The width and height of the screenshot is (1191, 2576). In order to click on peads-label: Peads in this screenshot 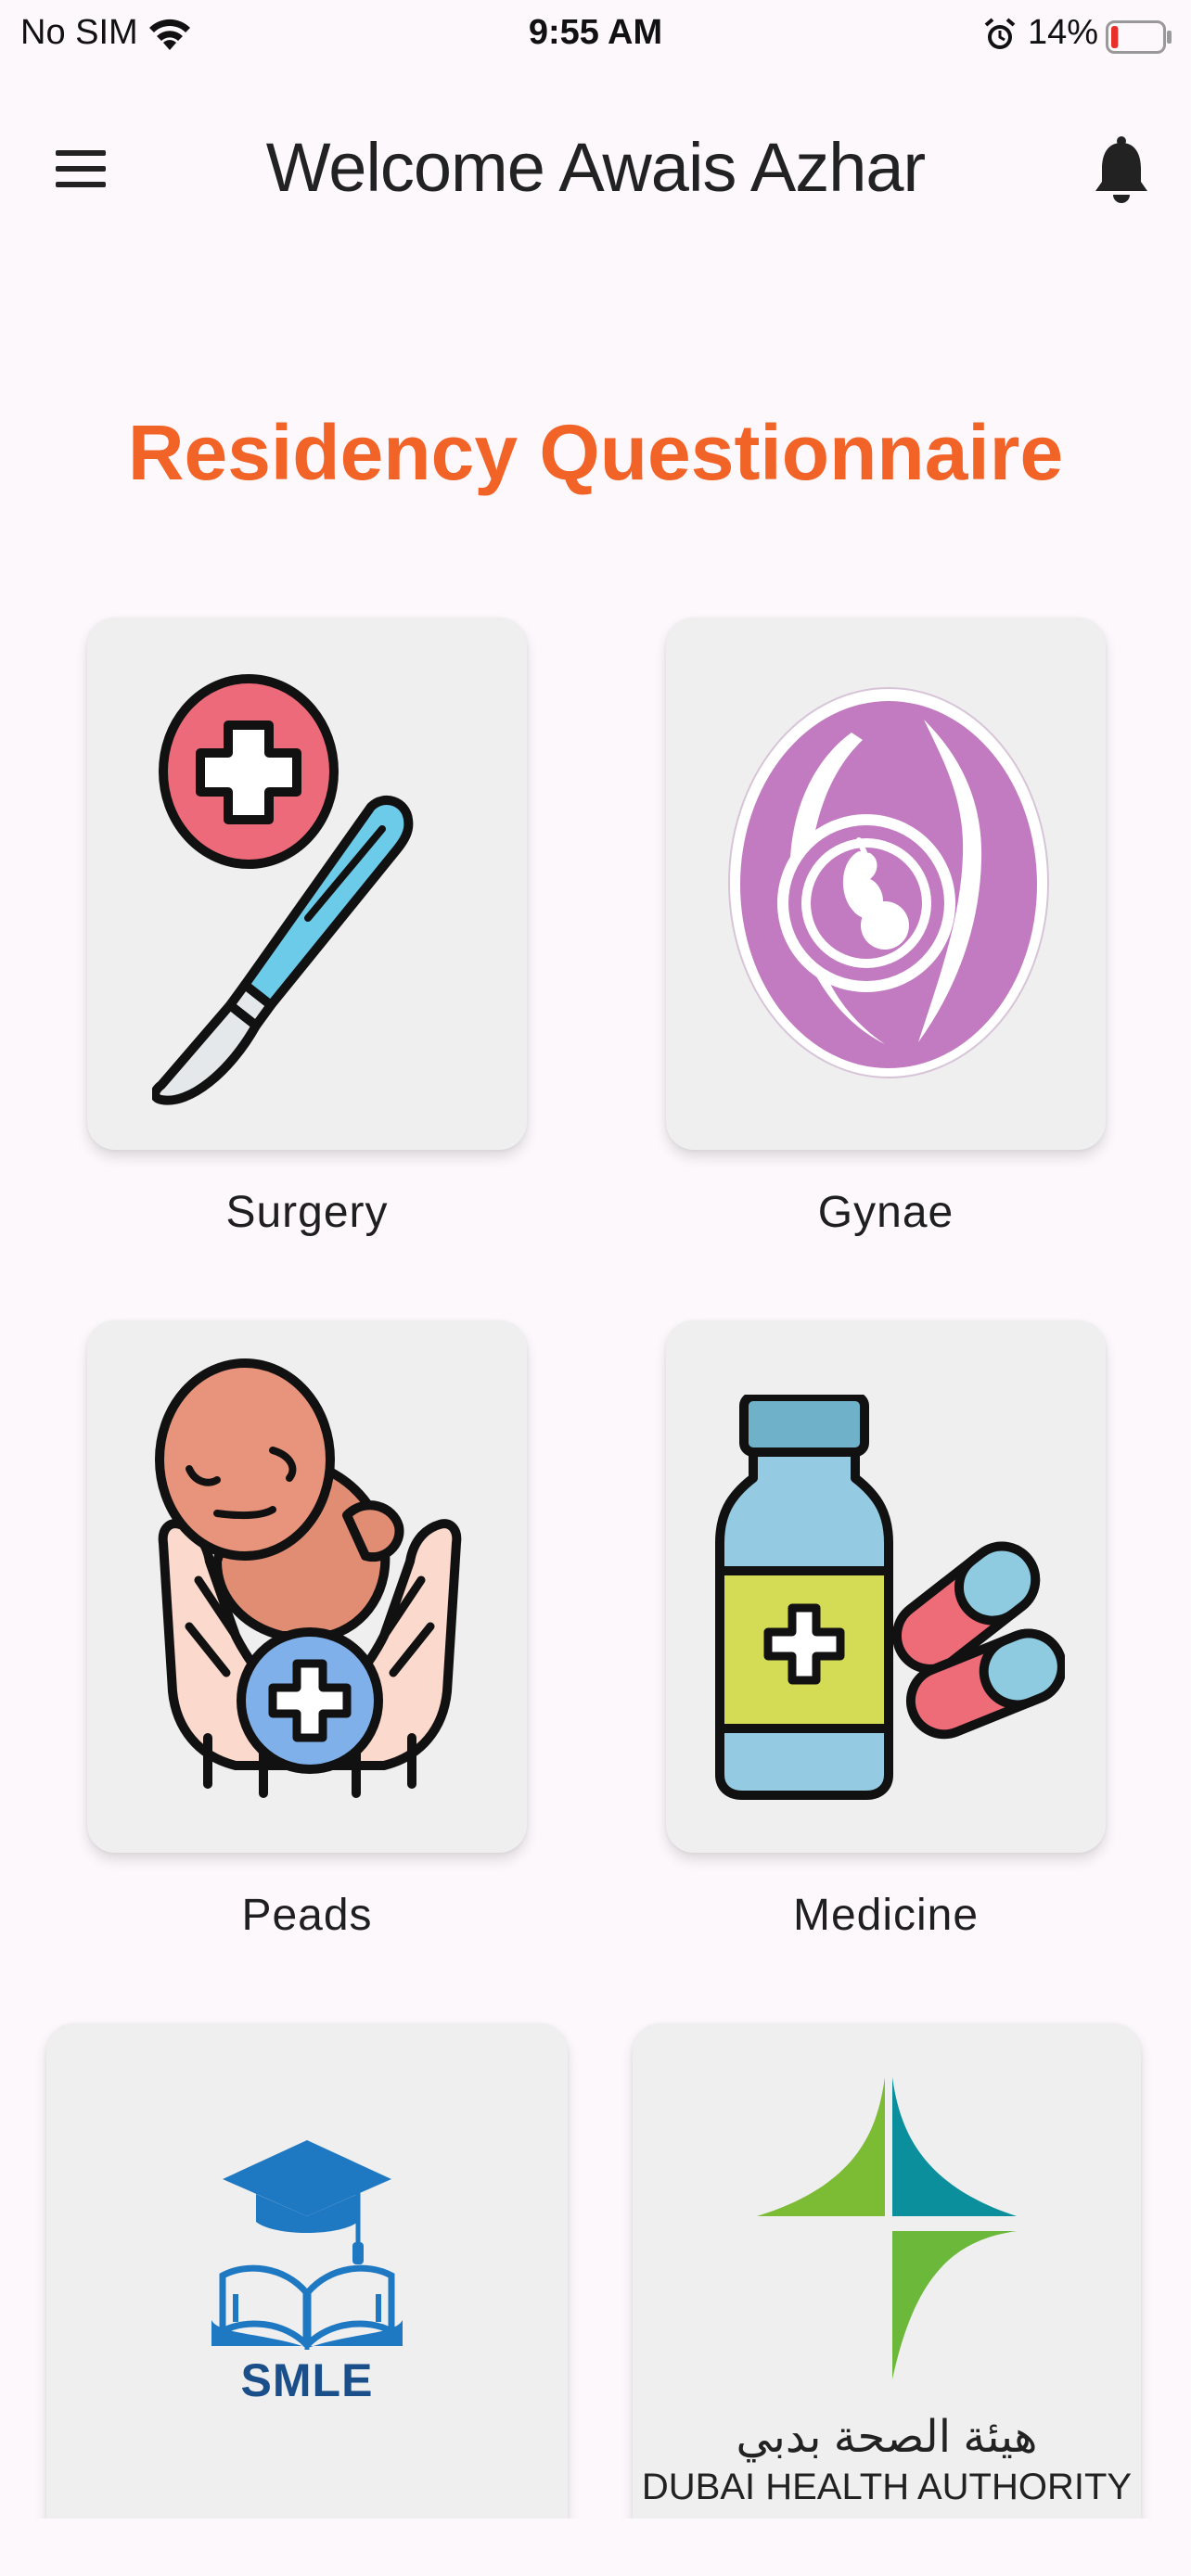, I will do `click(307, 1915)`.